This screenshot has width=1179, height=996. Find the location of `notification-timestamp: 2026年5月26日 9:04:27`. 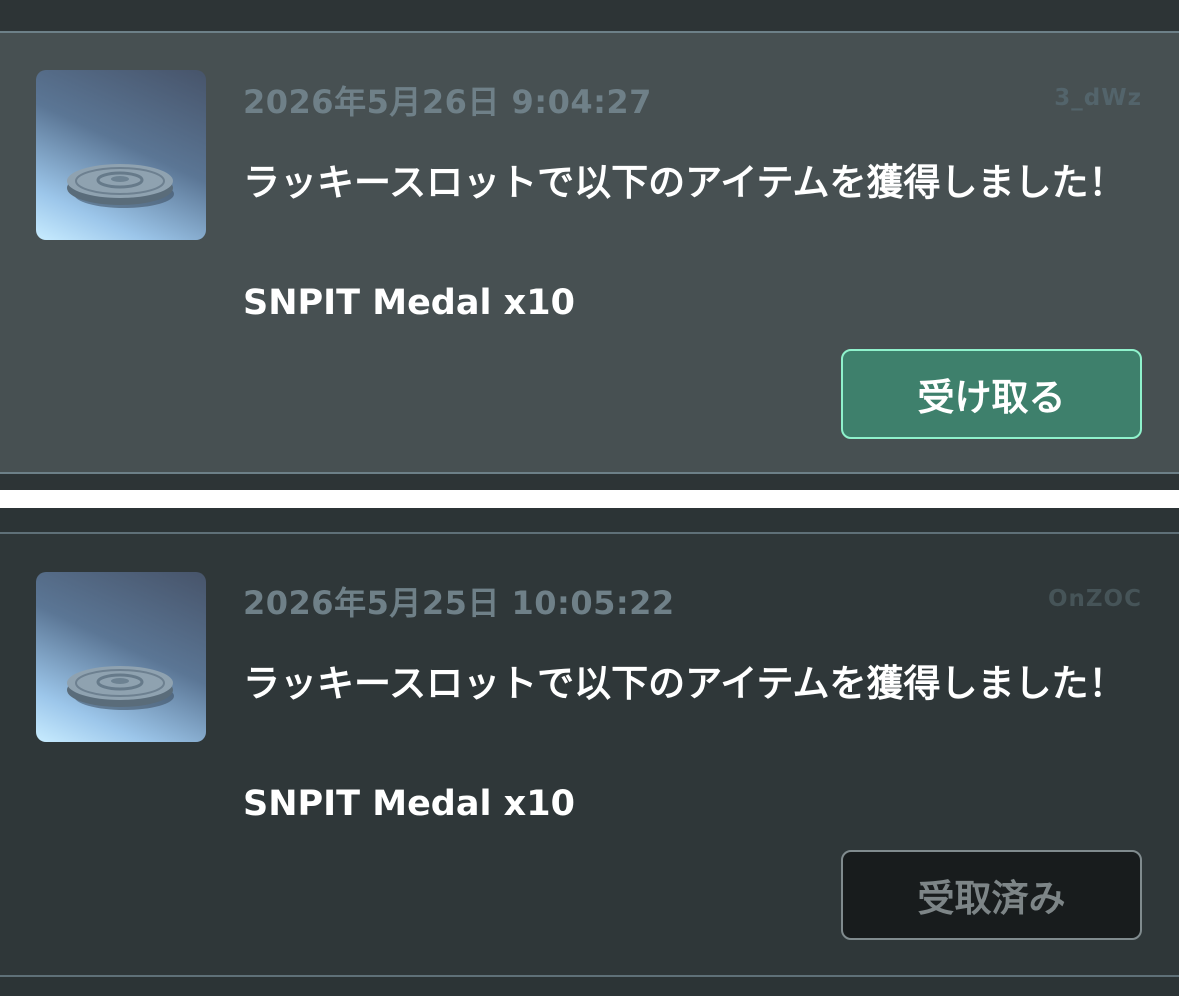

notification-timestamp: 2026年5月26日 9:04:27 is located at coordinates (447, 102).